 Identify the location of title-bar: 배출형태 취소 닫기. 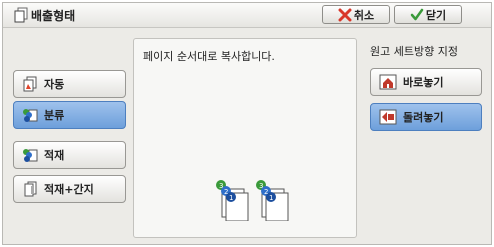
(247, 15).